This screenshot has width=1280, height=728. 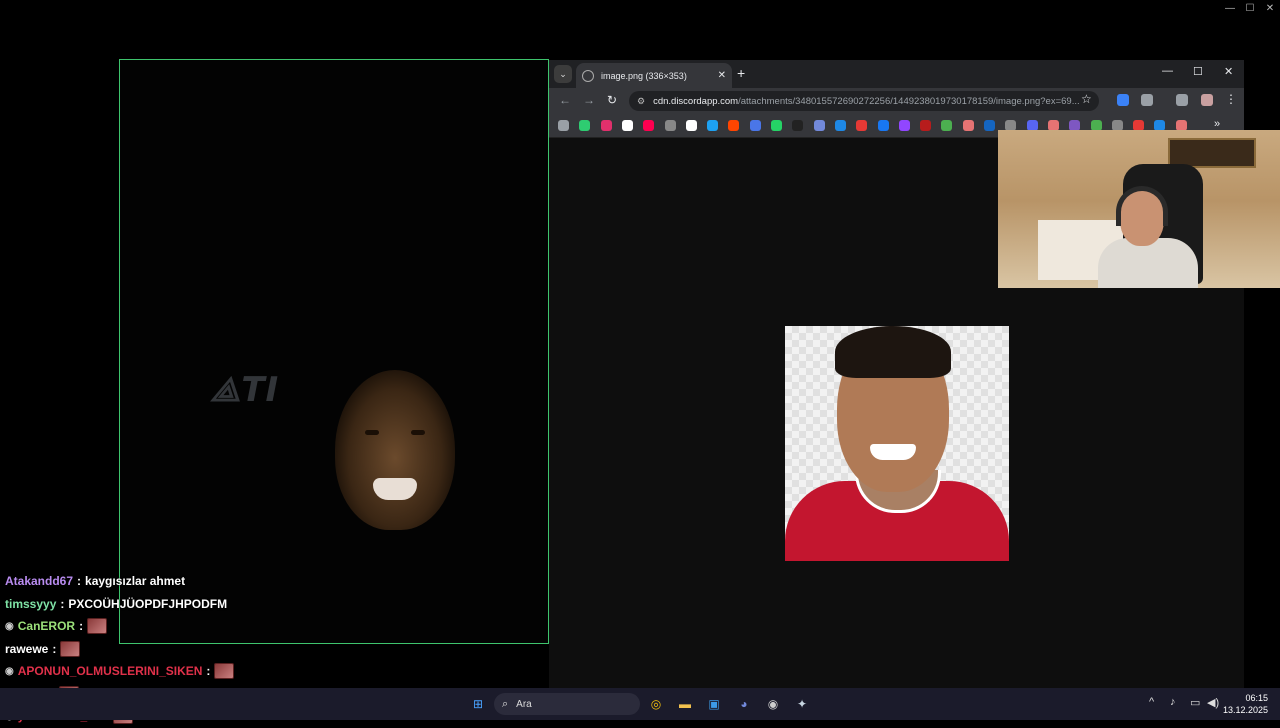 What do you see at coordinates (588, 75) in the screenshot?
I see `globe-icon` at bounding box center [588, 75].